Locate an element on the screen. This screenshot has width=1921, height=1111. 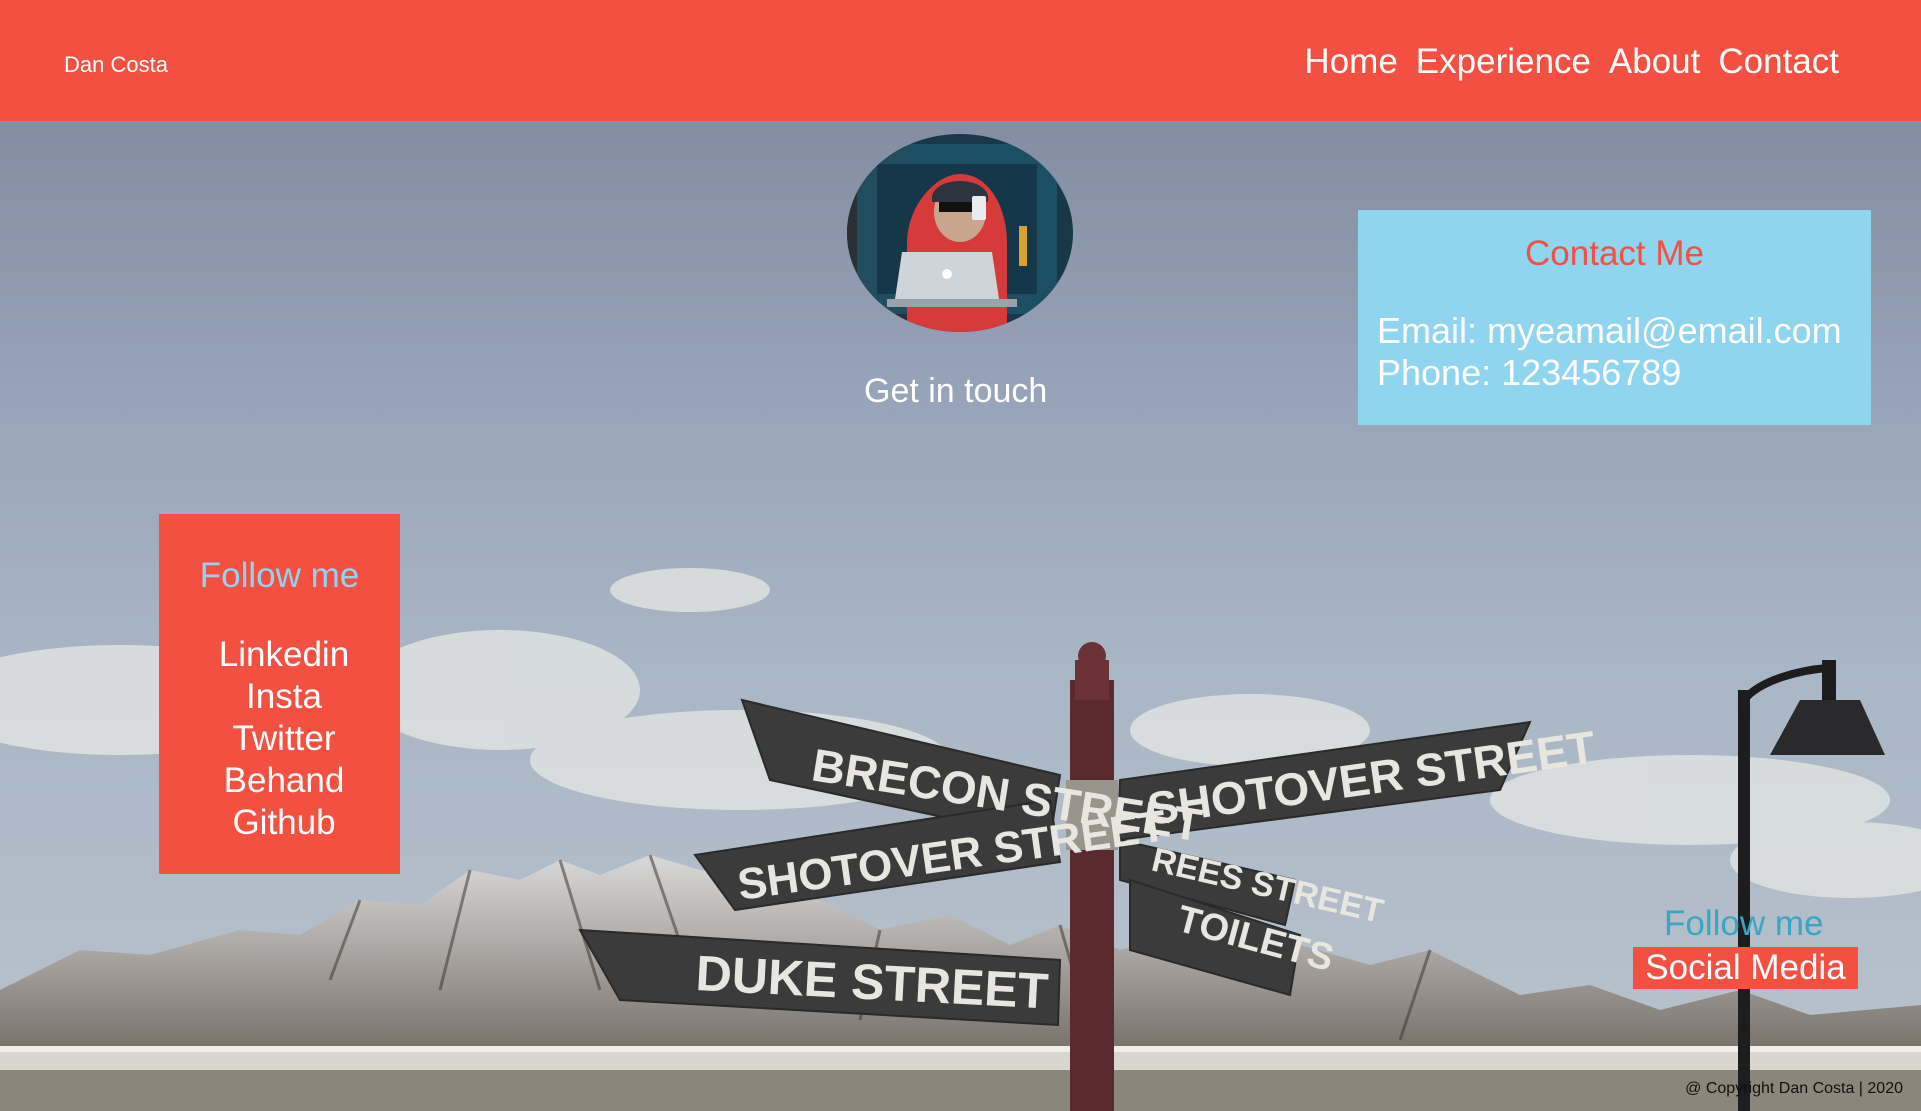
twitter-link: Twitter is located at coordinates (284, 739).